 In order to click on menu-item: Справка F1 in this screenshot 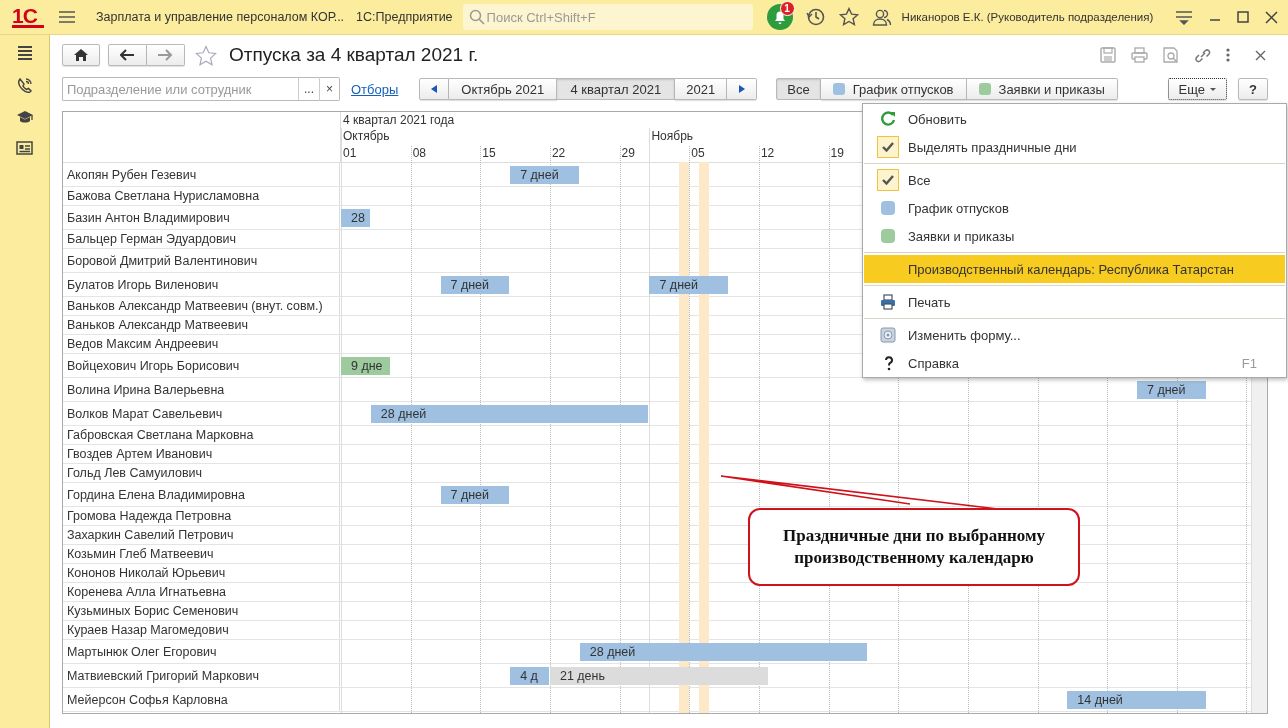, I will do `click(1074, 363)`.